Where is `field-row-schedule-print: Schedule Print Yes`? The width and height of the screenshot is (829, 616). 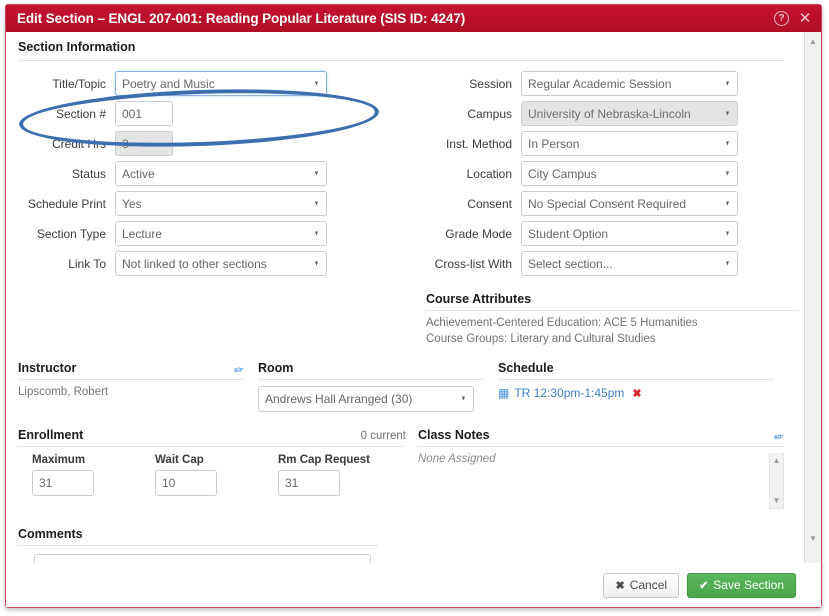 field-row-schedule-print: Schedule Print Yes is located at coordinates (206, 203).